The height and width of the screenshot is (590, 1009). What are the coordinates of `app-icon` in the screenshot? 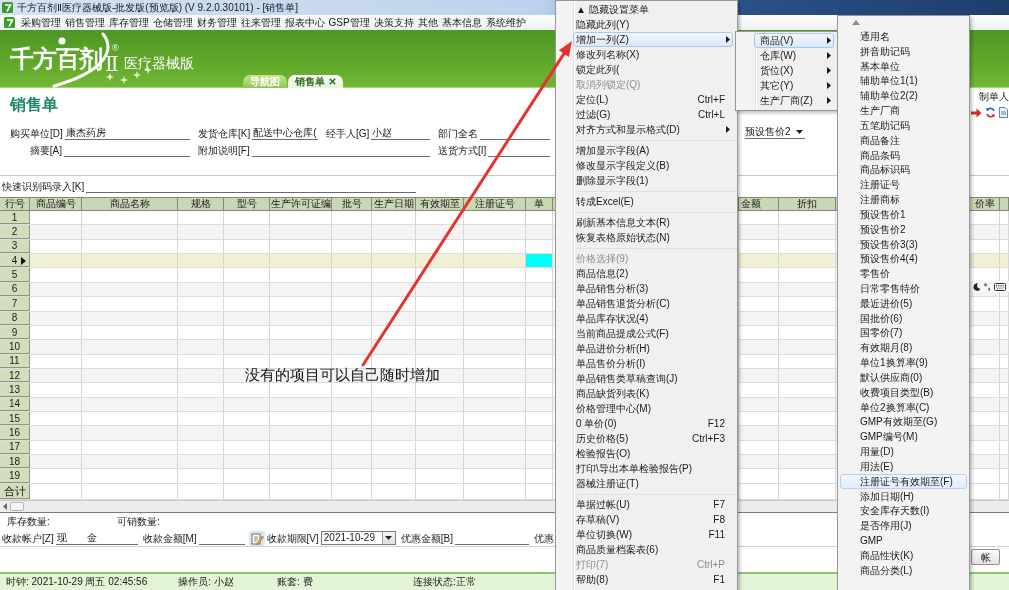 It's located at (9, 22).